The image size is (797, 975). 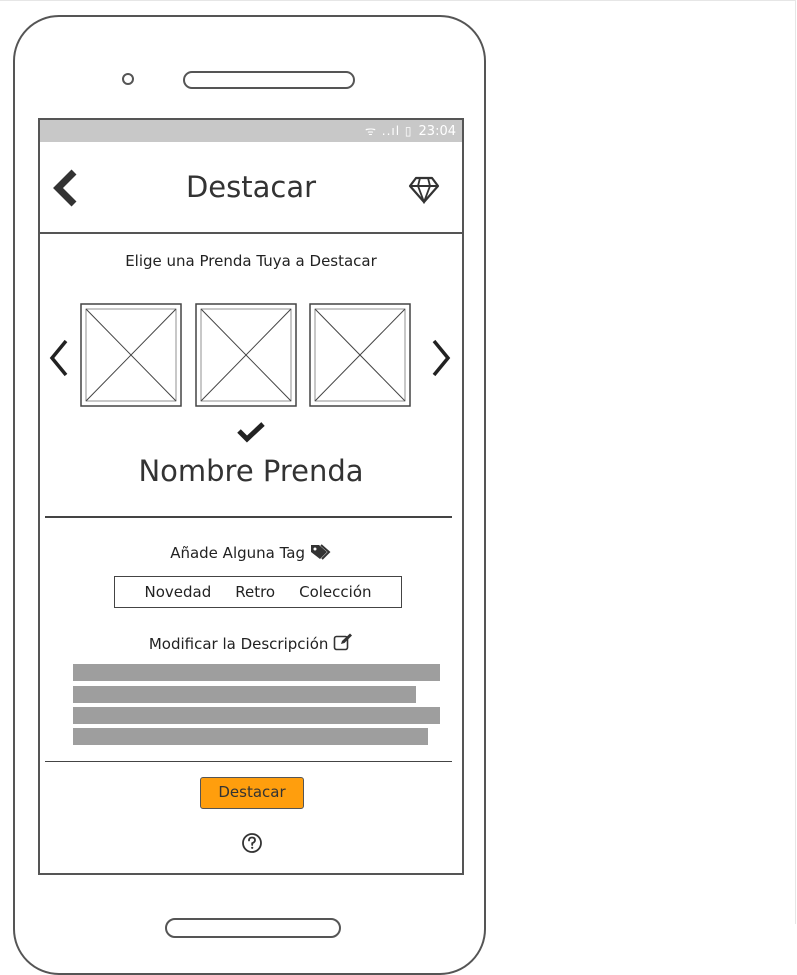 I want to click on edit-description-text: Modificar la Descripción, so click(x=238, y=644).